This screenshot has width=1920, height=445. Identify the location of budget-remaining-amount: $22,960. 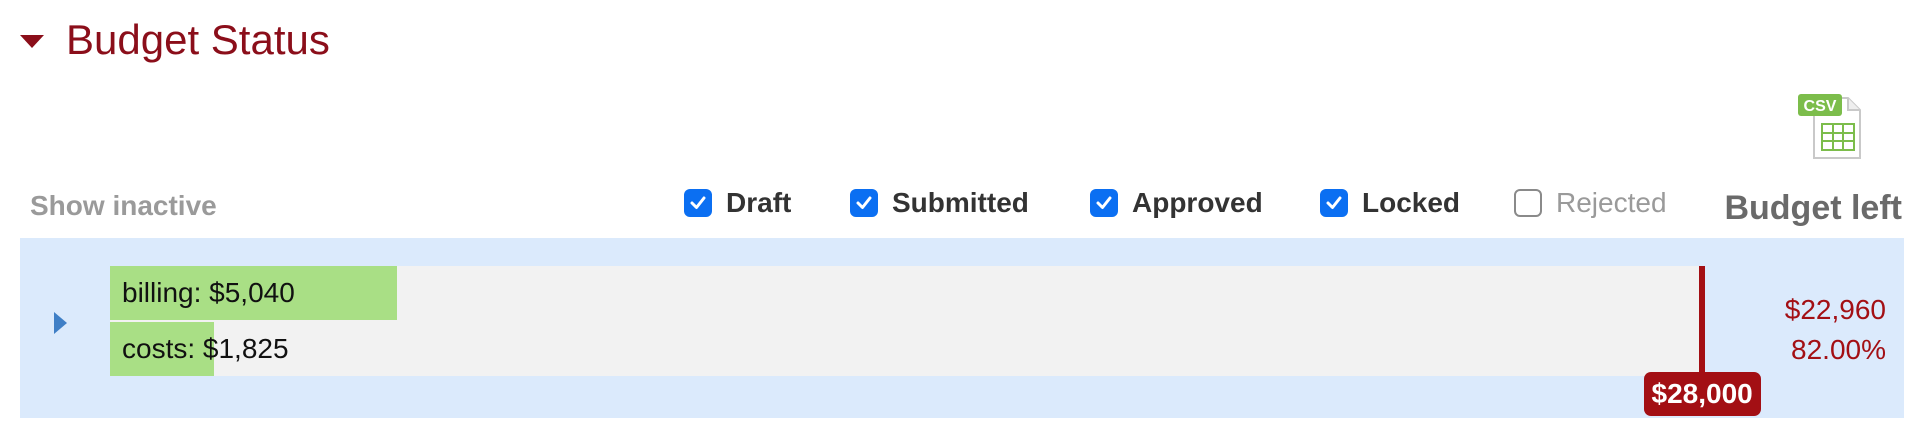
(1835, 309).